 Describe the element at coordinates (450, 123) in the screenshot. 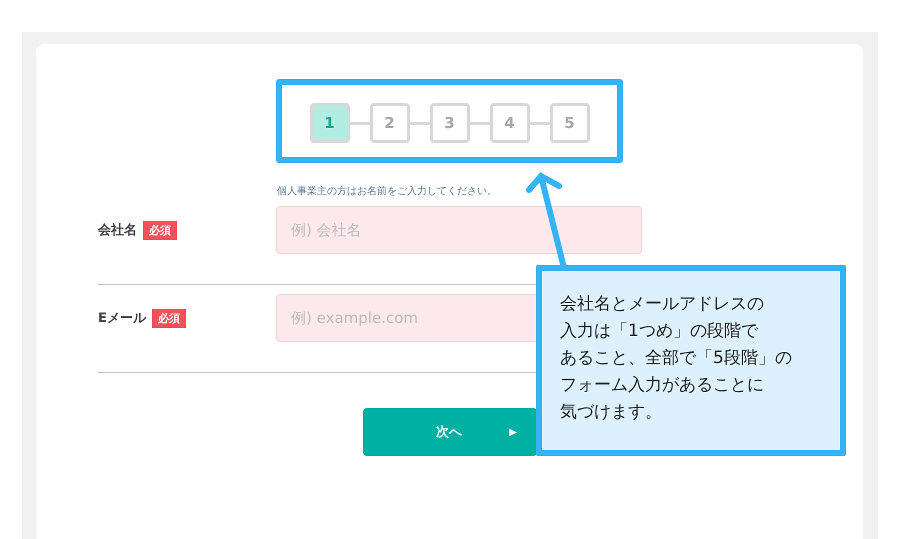

I see `step-indicator: 3` at that location.